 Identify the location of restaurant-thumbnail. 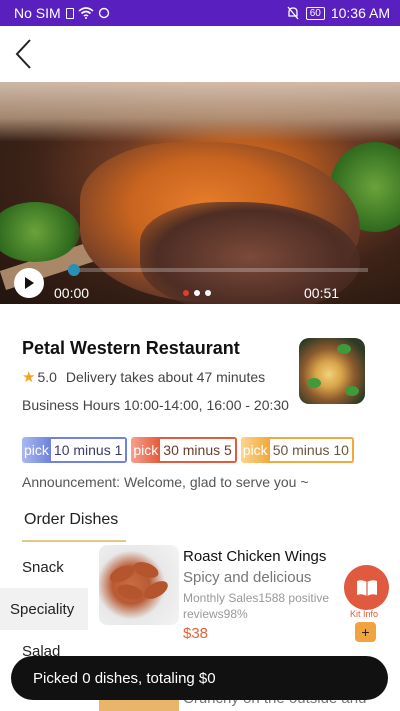
(332, 371).